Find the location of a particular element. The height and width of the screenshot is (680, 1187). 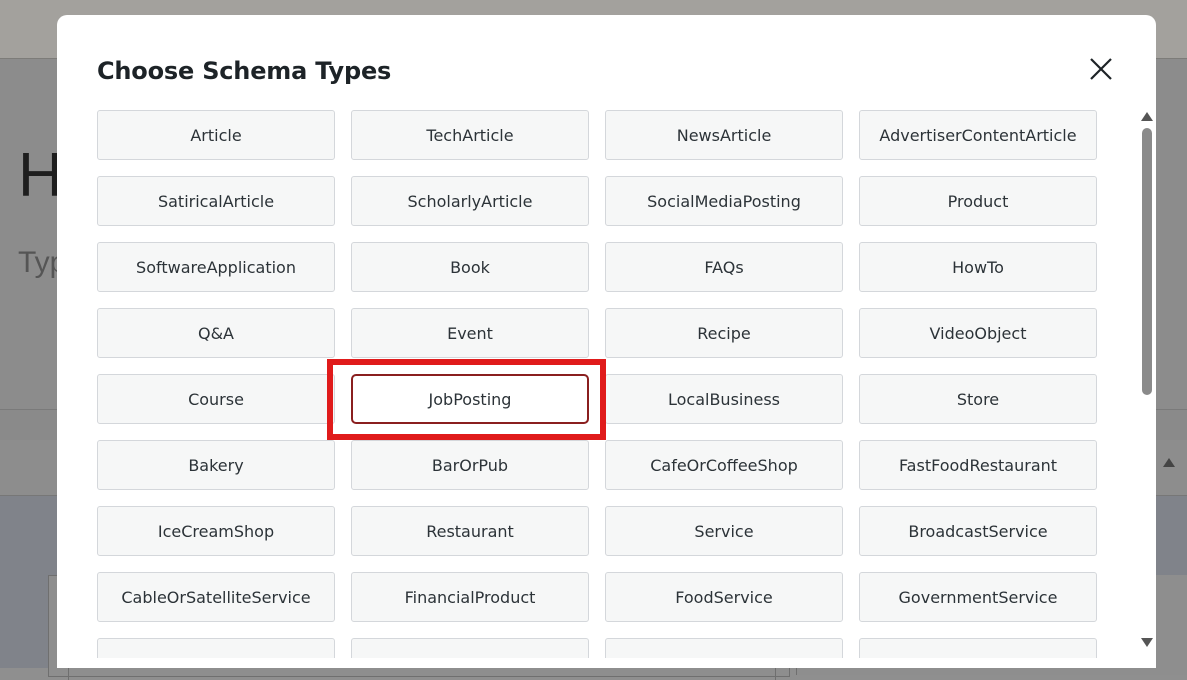

schema-type-button-course: Course is located at coordinates (216, 399).